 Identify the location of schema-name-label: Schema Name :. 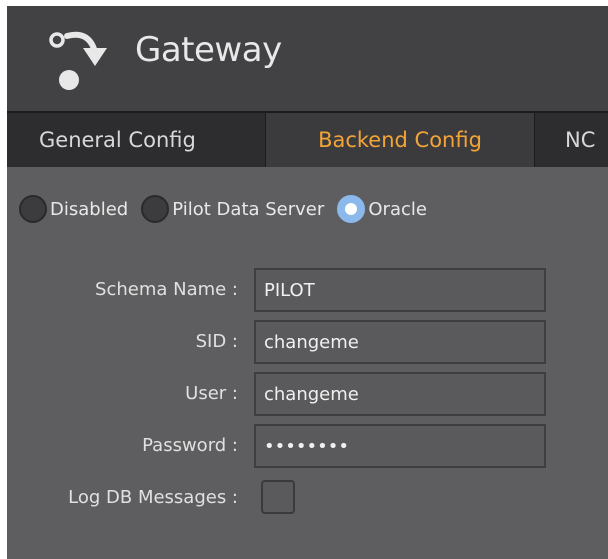
(166, 289).